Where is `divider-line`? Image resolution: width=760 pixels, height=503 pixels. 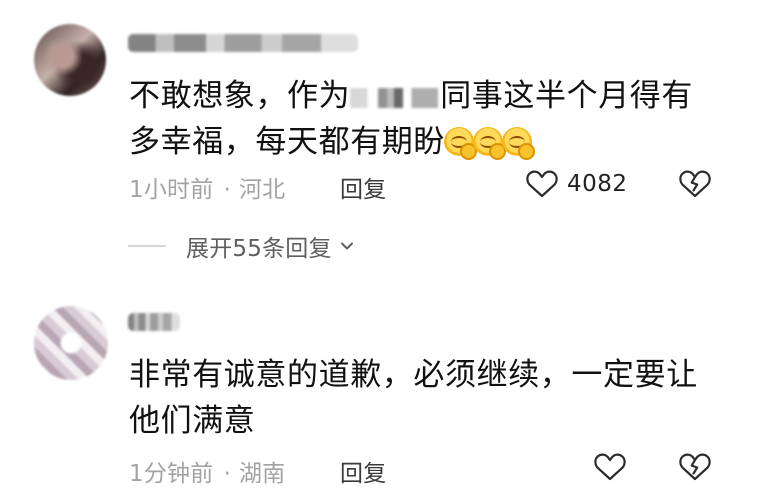 divider-line is located at coordinates (147, 246).